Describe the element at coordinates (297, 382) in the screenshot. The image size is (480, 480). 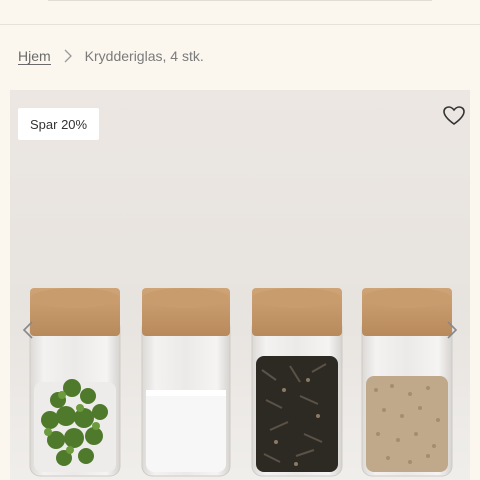
I see `jar-tea` at that location.